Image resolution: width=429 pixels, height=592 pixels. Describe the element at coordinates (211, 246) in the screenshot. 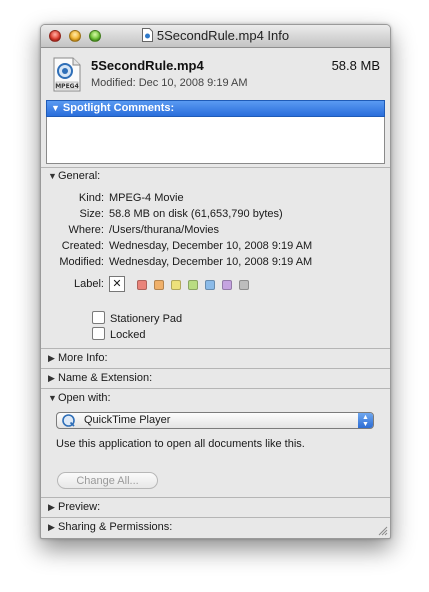

I see `created-value: Wednesday, December 10, 2008 9:19 AM` at that location.